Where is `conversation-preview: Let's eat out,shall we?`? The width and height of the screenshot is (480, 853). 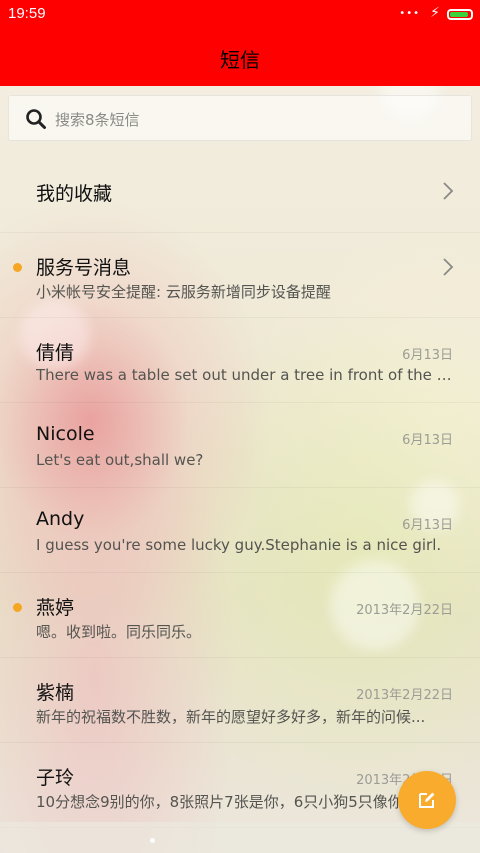 conversation-preview: Let's eat out,shall we? is located at coordinates (120, 460).